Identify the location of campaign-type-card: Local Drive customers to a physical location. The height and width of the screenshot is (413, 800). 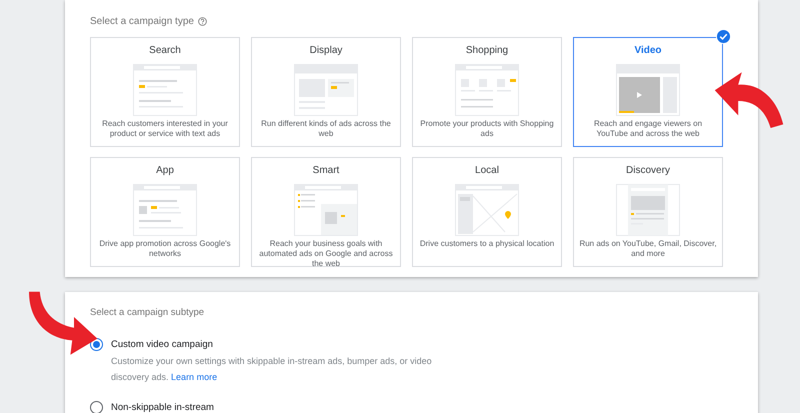
(487, 212).